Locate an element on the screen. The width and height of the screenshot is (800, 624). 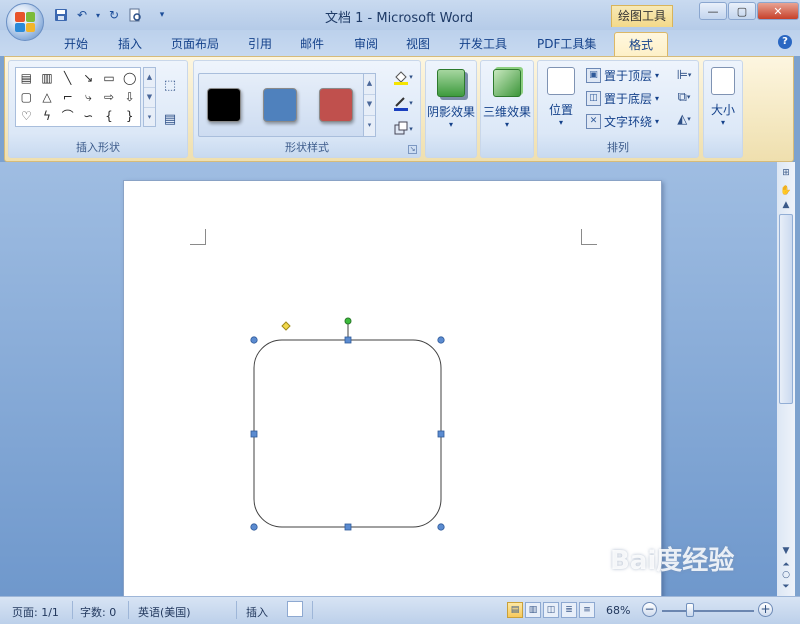
adjust-handle is located at coordinates (286, 326).